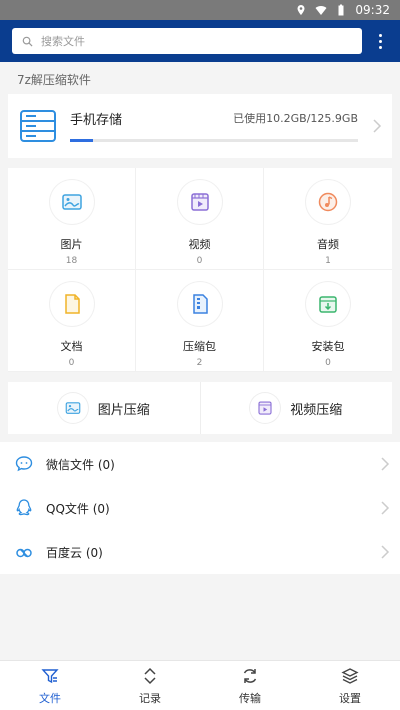 The image size is (400, 710). I want to click on tab-label: 传输, so click(250, 698).